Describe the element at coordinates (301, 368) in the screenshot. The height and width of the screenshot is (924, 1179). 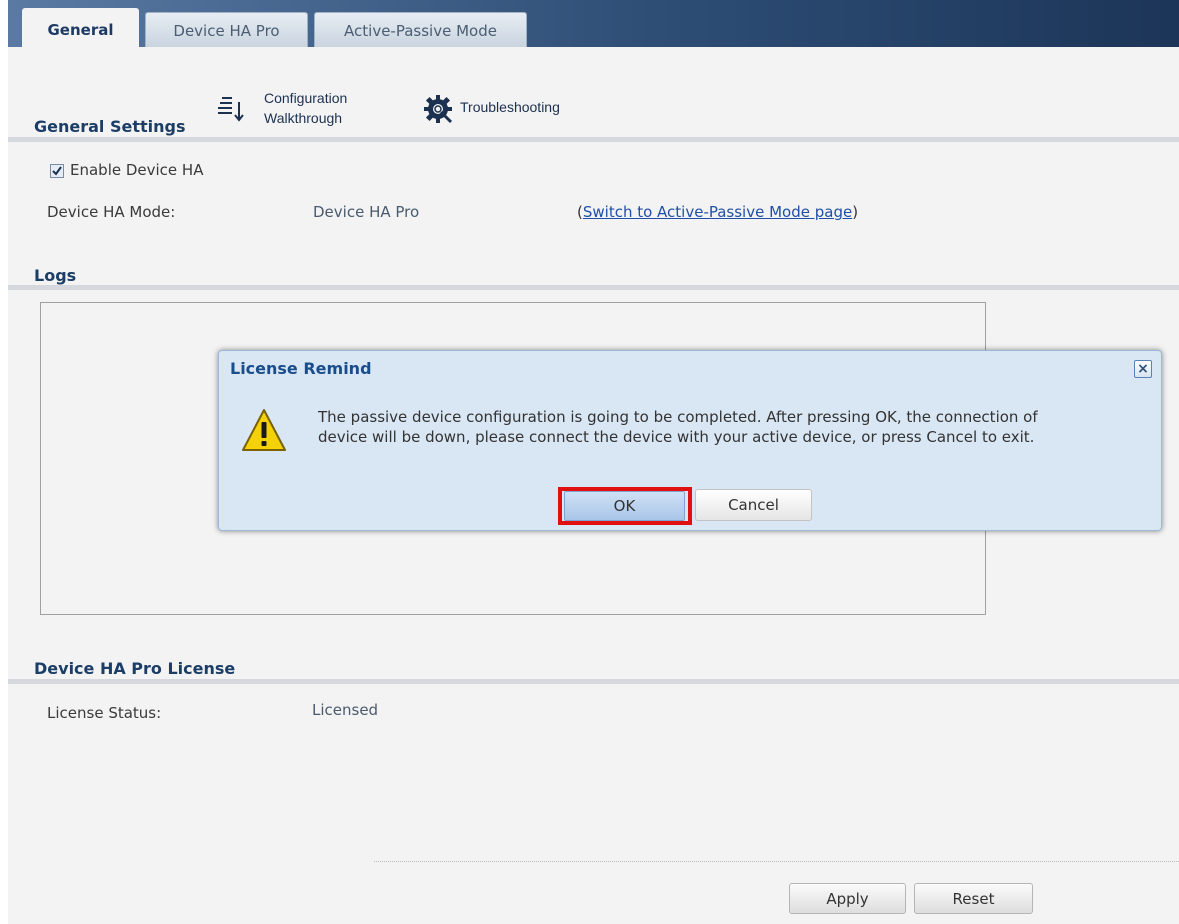
I see `dialog-title: License Remind` at that location.